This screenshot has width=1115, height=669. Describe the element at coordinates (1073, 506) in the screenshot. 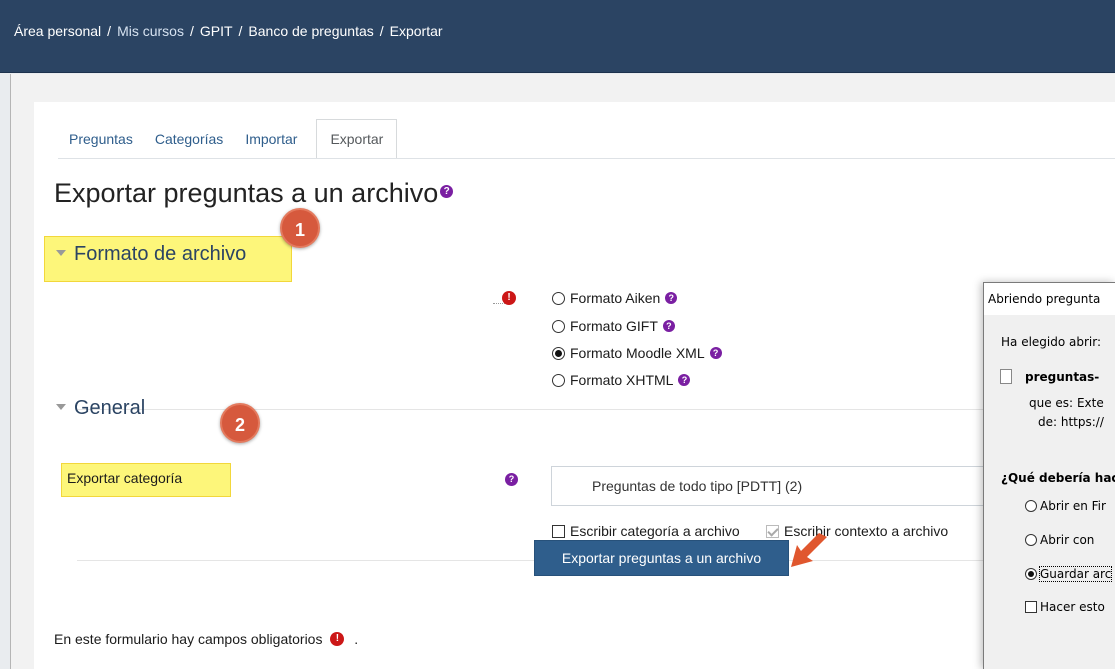

I see `dialog-option-label: Abrir en Fir` at that location.